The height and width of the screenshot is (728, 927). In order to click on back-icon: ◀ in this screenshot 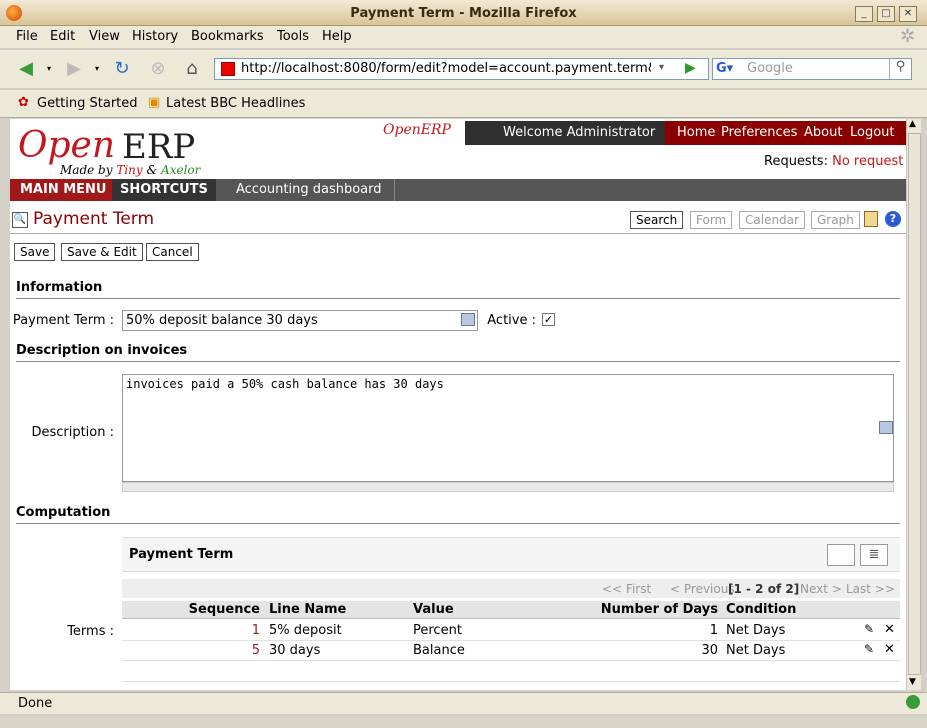, I will do `click(26, 69)`.